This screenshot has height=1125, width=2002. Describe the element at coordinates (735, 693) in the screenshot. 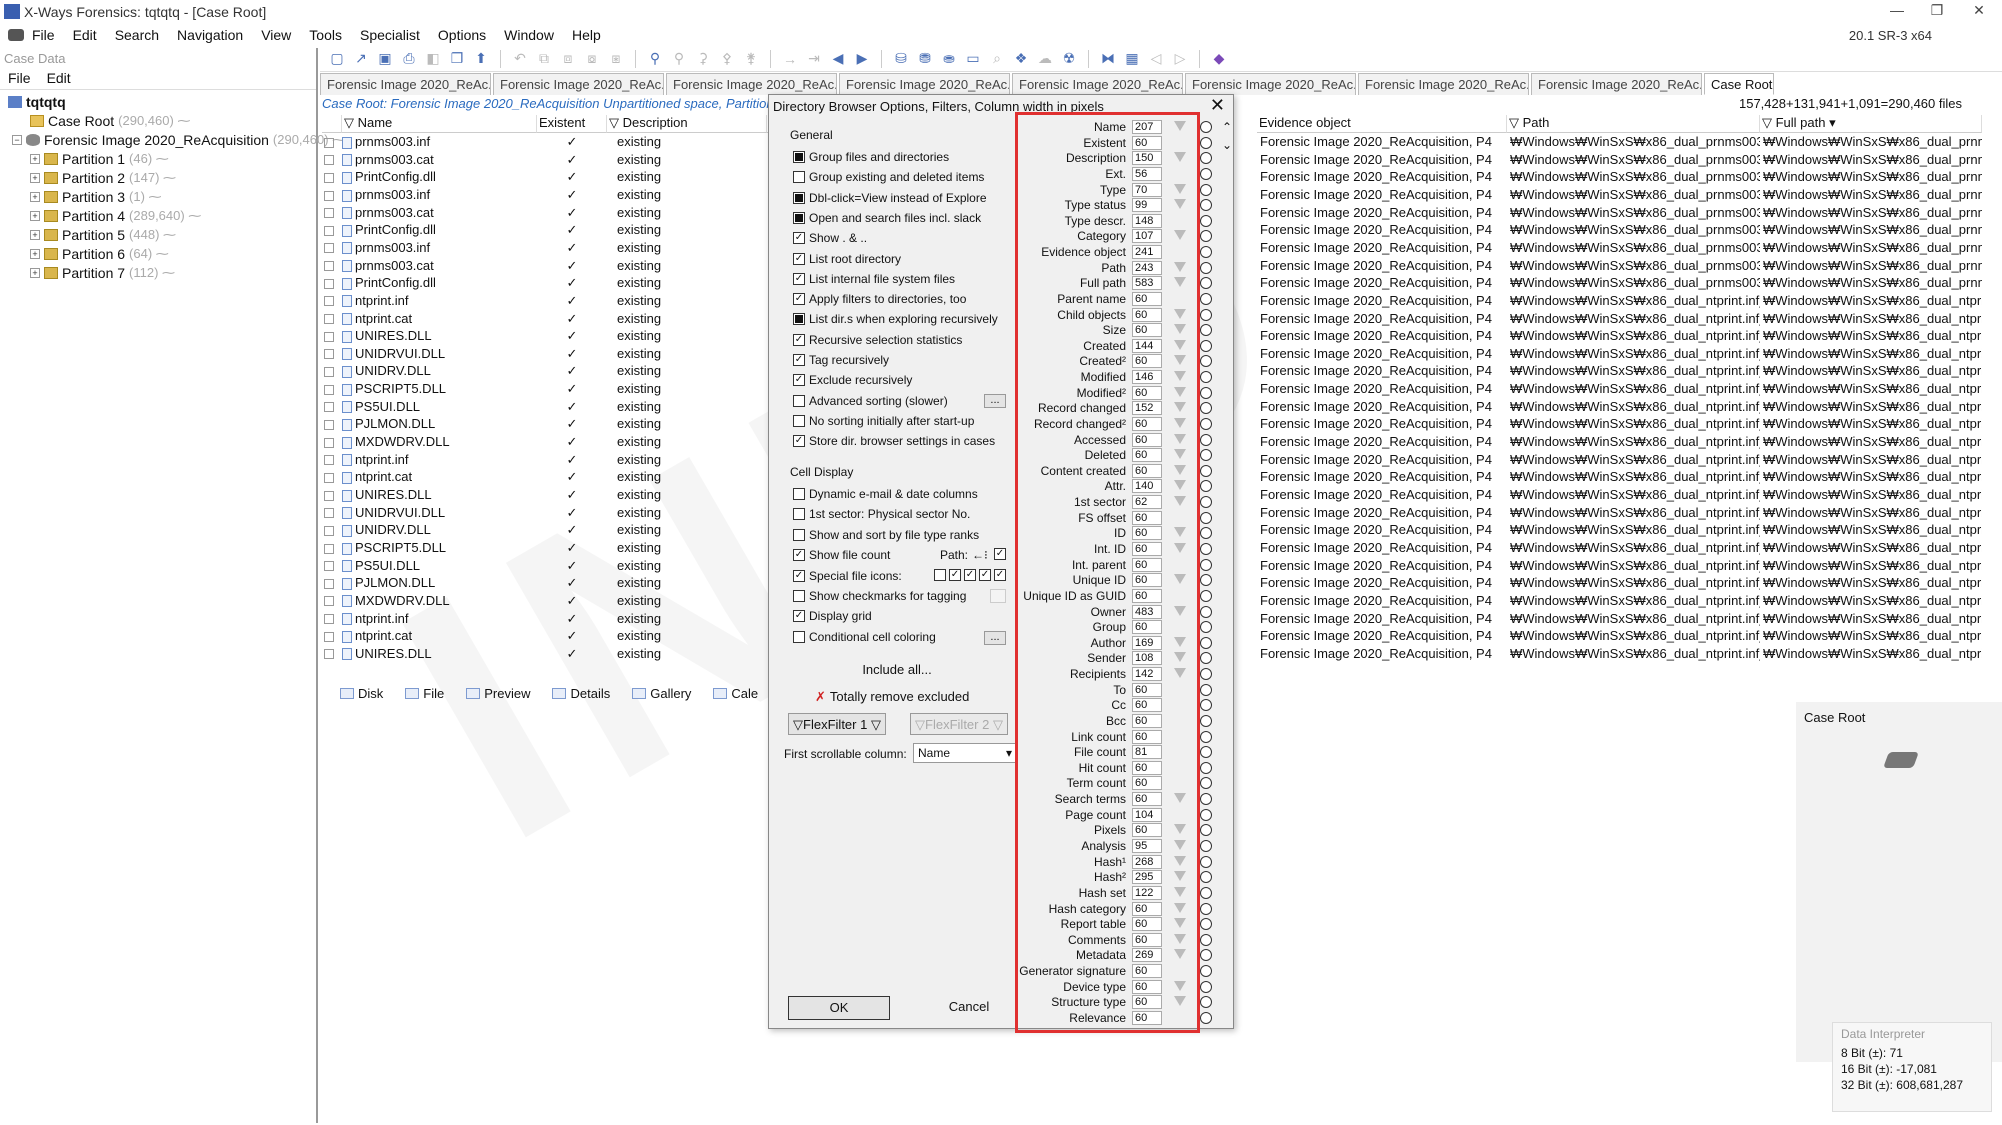

I see `view-tab-cale: Cale` at that location.